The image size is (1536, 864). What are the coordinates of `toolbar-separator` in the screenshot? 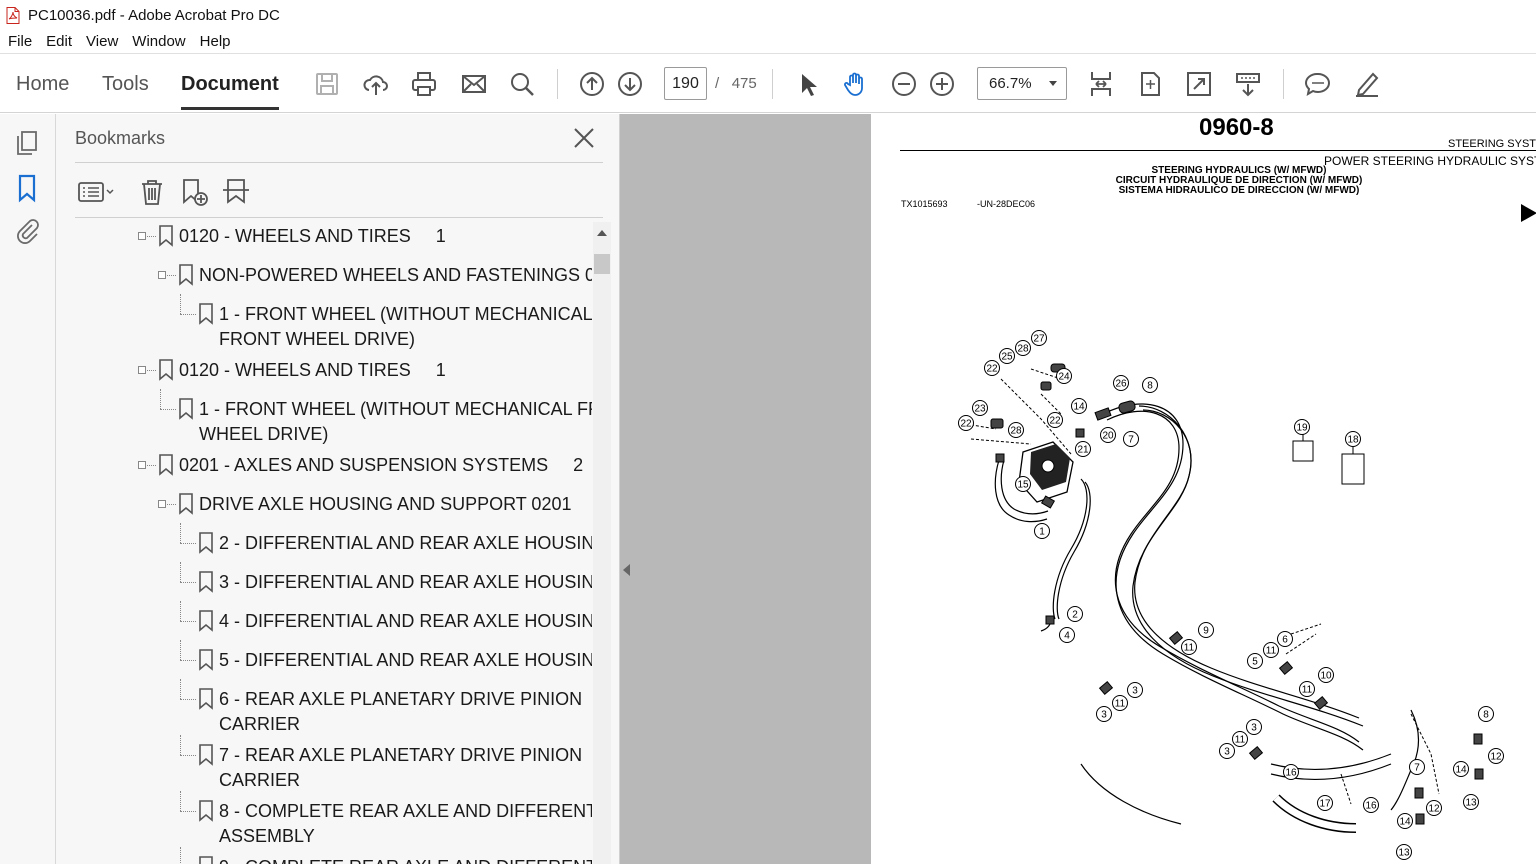 It's located at (1283, 84).